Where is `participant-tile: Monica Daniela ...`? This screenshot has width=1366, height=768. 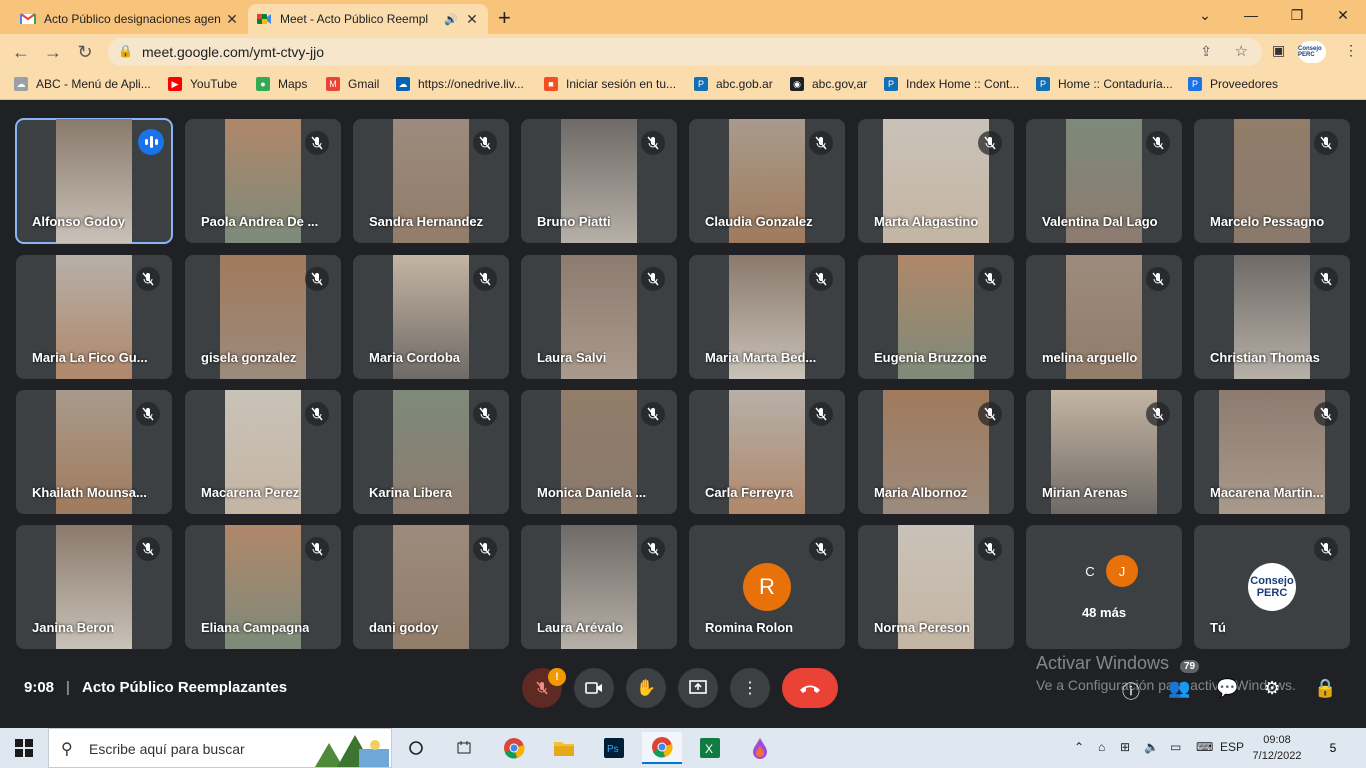 participant-tile: Monica Daniela ... is located at coordinates (599, 452).